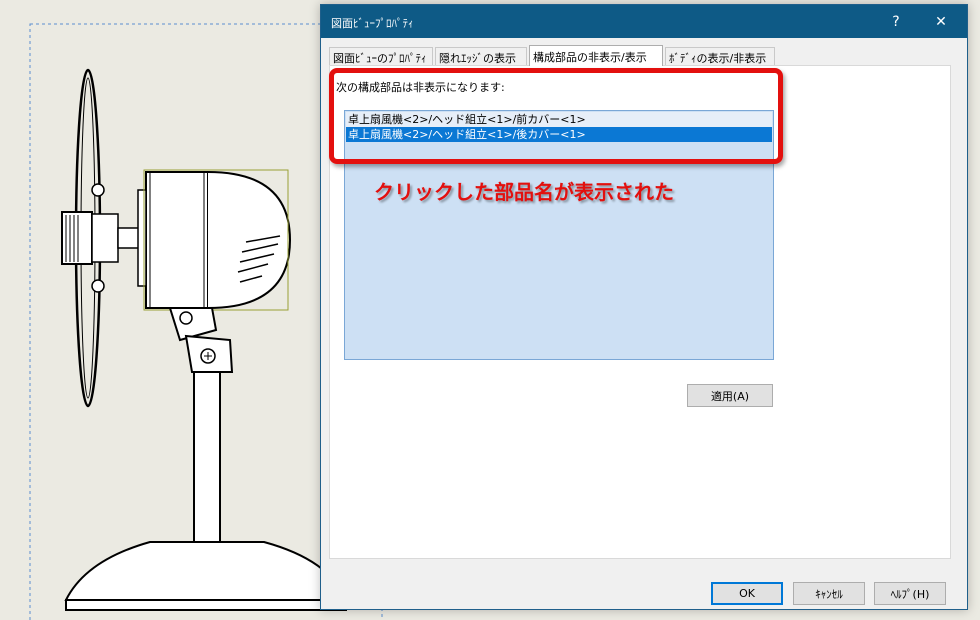 The width and height of the screenshot is (980, 620). What do you see at coordinates (747, 593) in the screenshot?
I see `ok-button: OK` at bounding box center [747, 593].